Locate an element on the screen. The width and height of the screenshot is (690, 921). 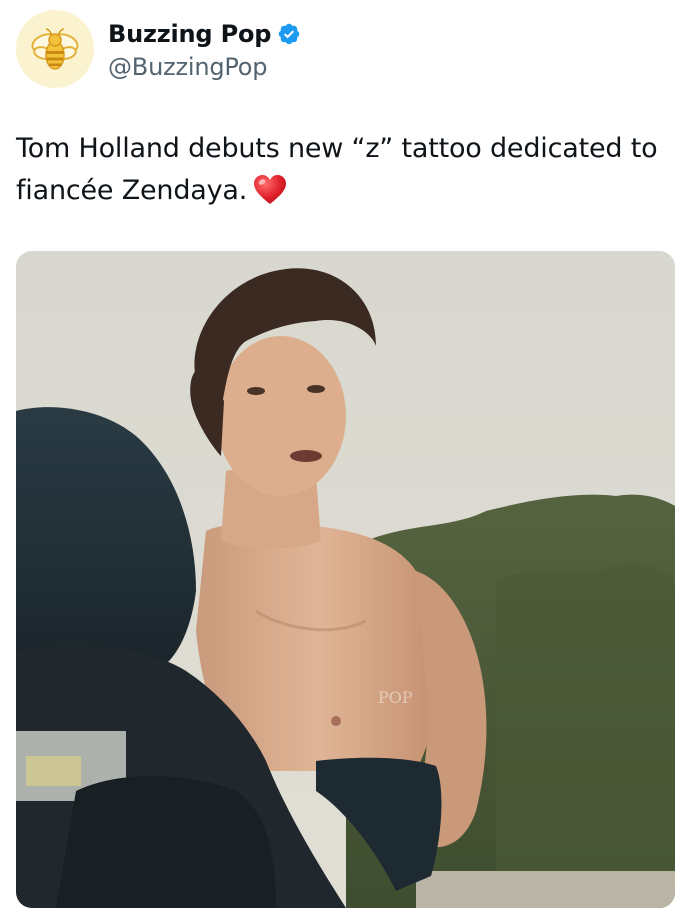
photo-watermark: POP is located at coordinates (395, 697).